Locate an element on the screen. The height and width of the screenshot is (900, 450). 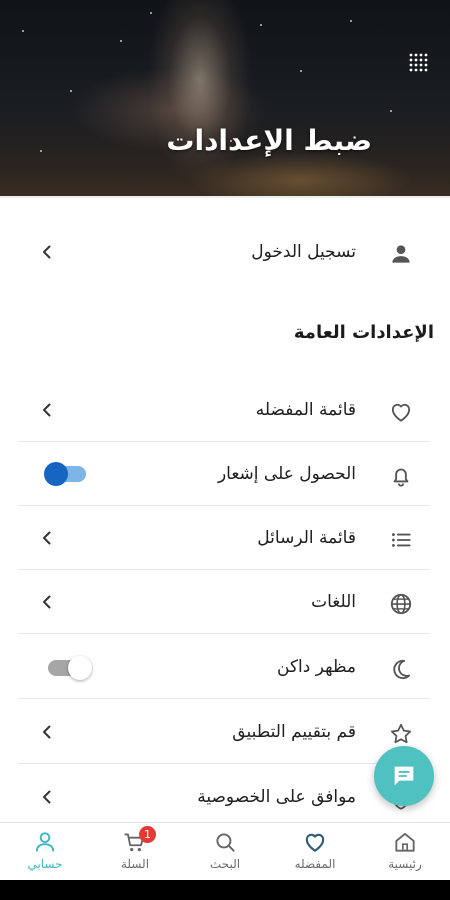
section-title-general: الإعدادات العامة is located at coordinates (363, 332).